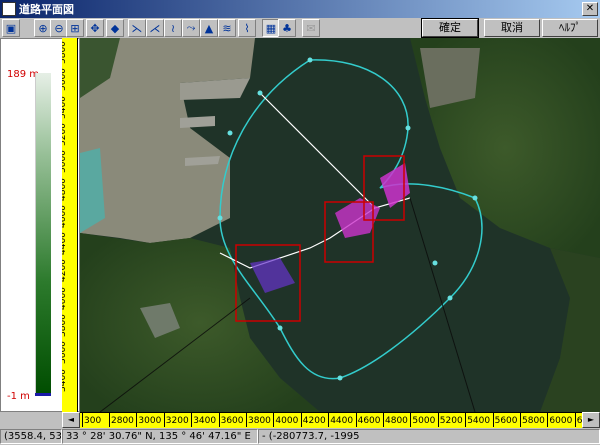 The width and height of the screenshot is (600, 445). Describe the element at coordinates (75, 28) in the screenshot. I see `fit-extent-icon: ⊞` at that location.